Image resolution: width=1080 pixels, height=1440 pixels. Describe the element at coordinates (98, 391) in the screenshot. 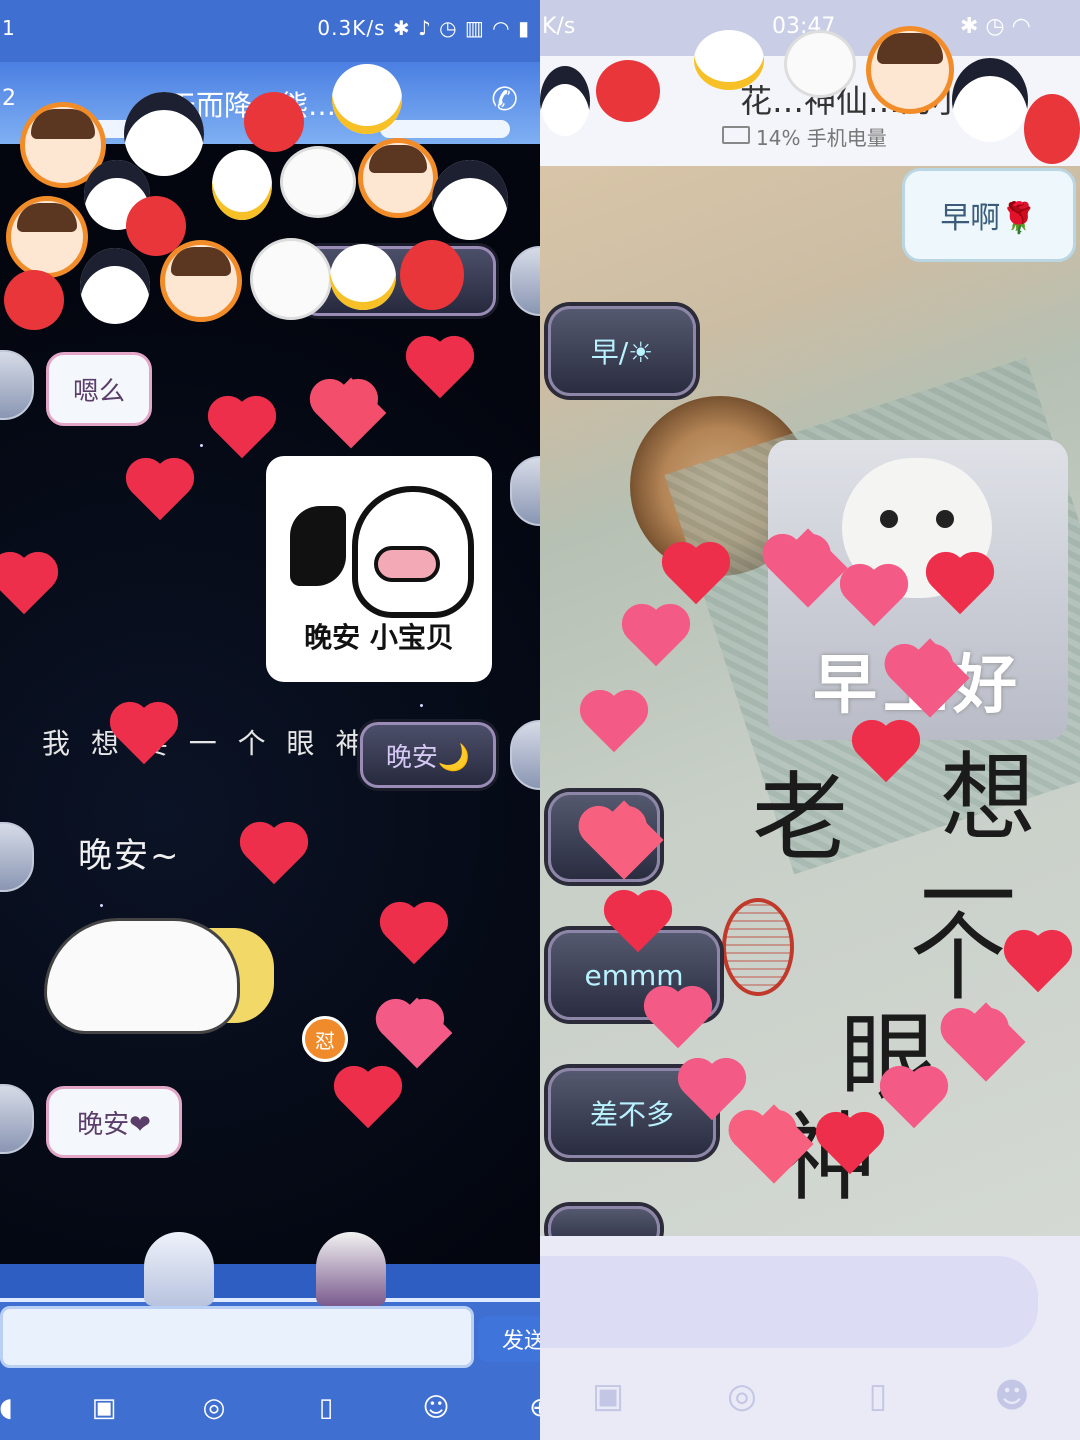

I see `message-text: 嗯么` at that location.